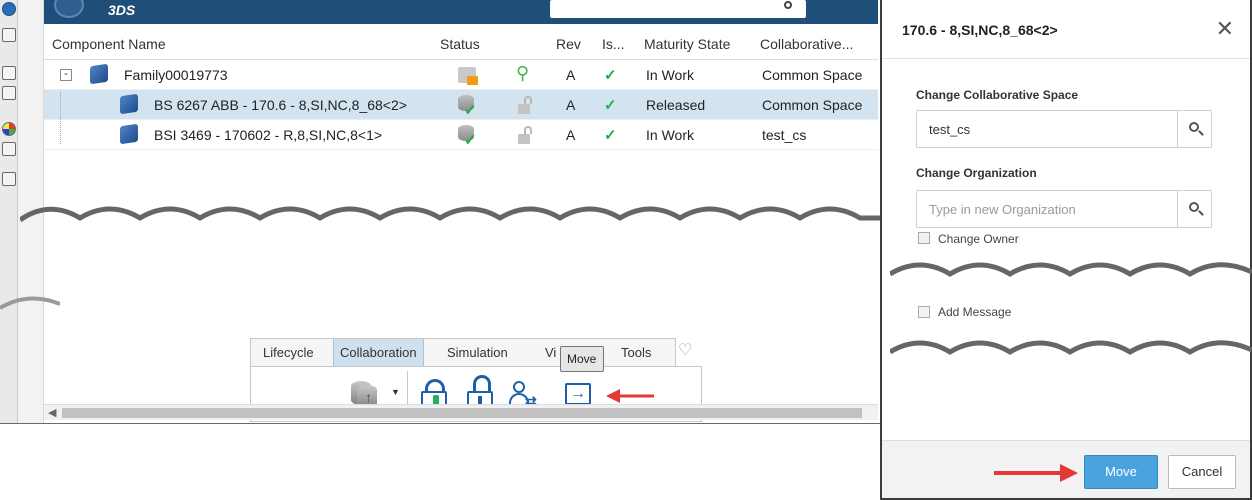 The width and height of the screenshot is (1252, 500). Describe the element at coordinates (1066, 58) in the screenshot. I see `dialog-header-divider` at that location.